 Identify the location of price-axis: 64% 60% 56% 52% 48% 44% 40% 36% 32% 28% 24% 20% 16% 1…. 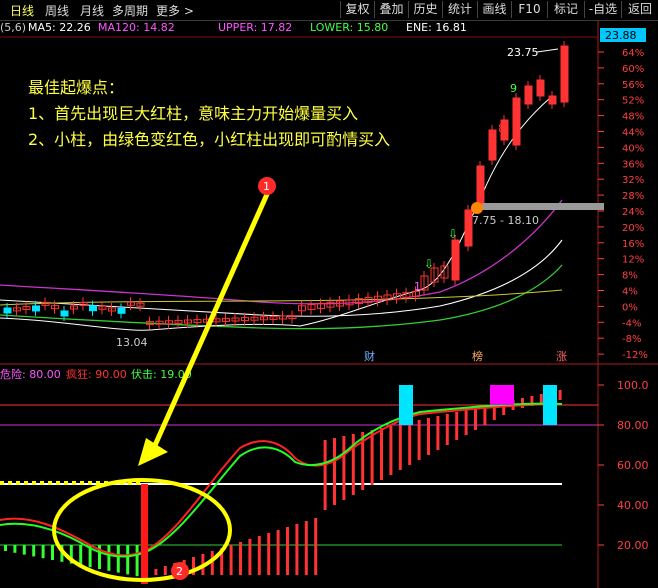
(623, 204).